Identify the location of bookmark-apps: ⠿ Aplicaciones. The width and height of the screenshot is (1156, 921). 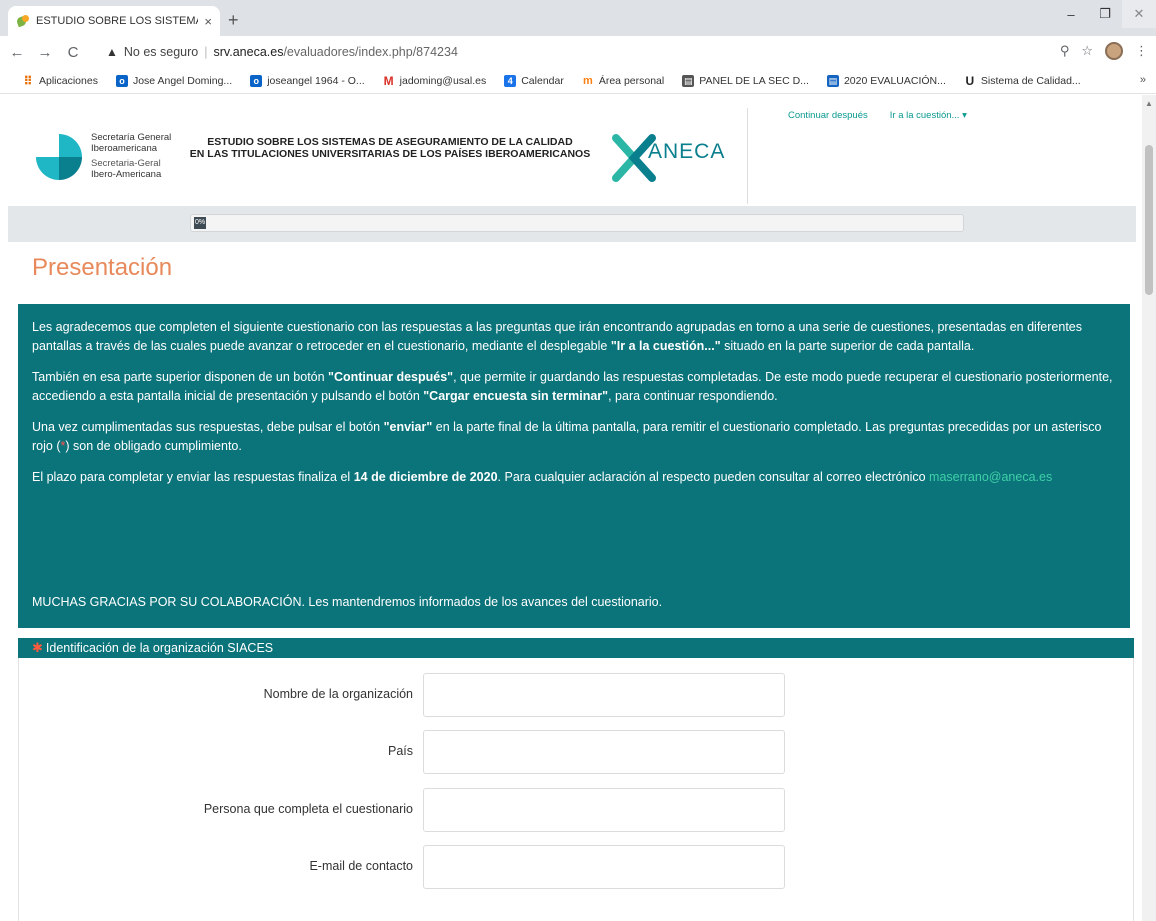
(60, 81).